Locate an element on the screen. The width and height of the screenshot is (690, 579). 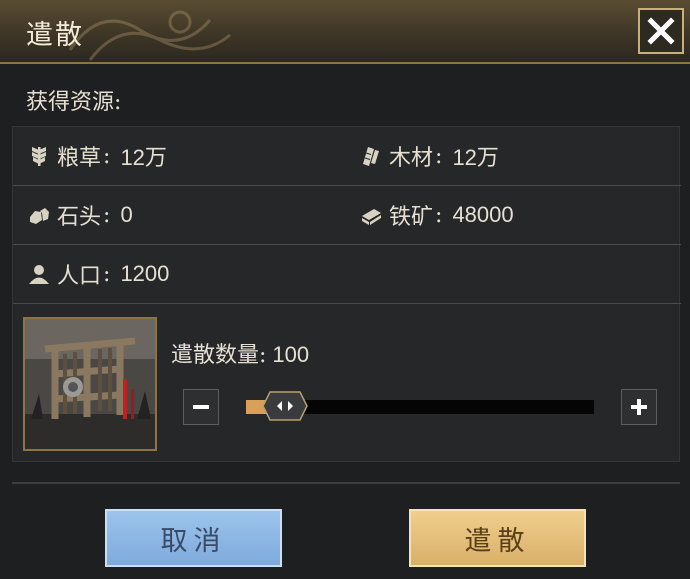
resource-stone: 石头 : 0 is located at coordinates (80, 215).